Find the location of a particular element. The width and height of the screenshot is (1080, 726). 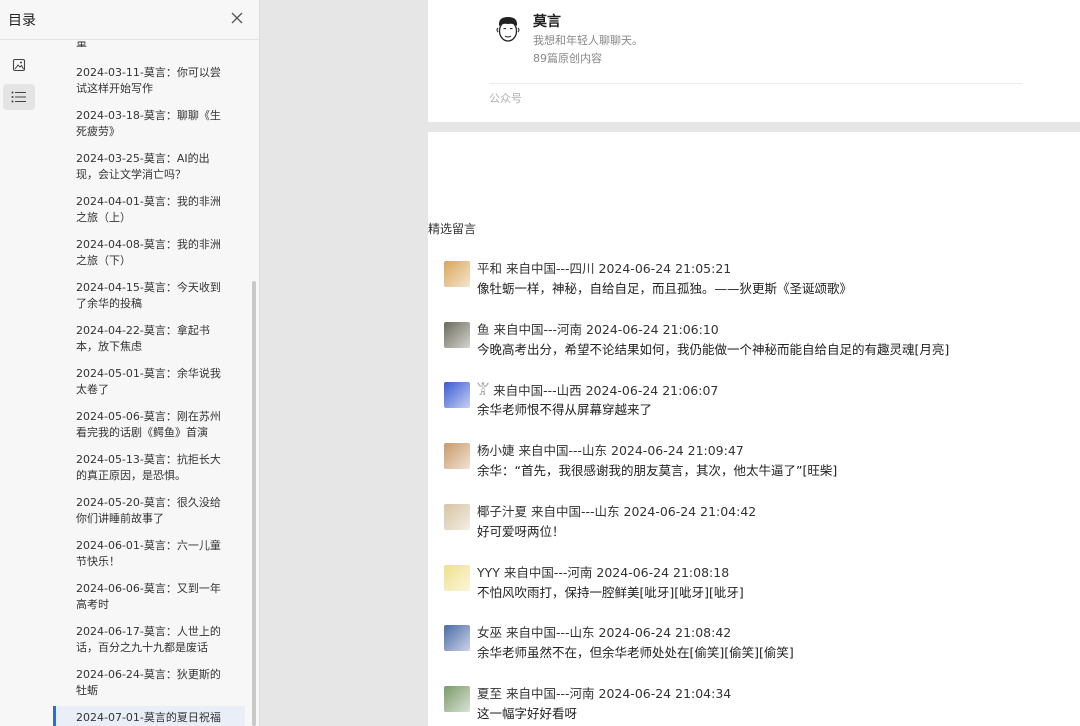

commenter-name: 椰子汁夏 is located at coordinates (502, 511).